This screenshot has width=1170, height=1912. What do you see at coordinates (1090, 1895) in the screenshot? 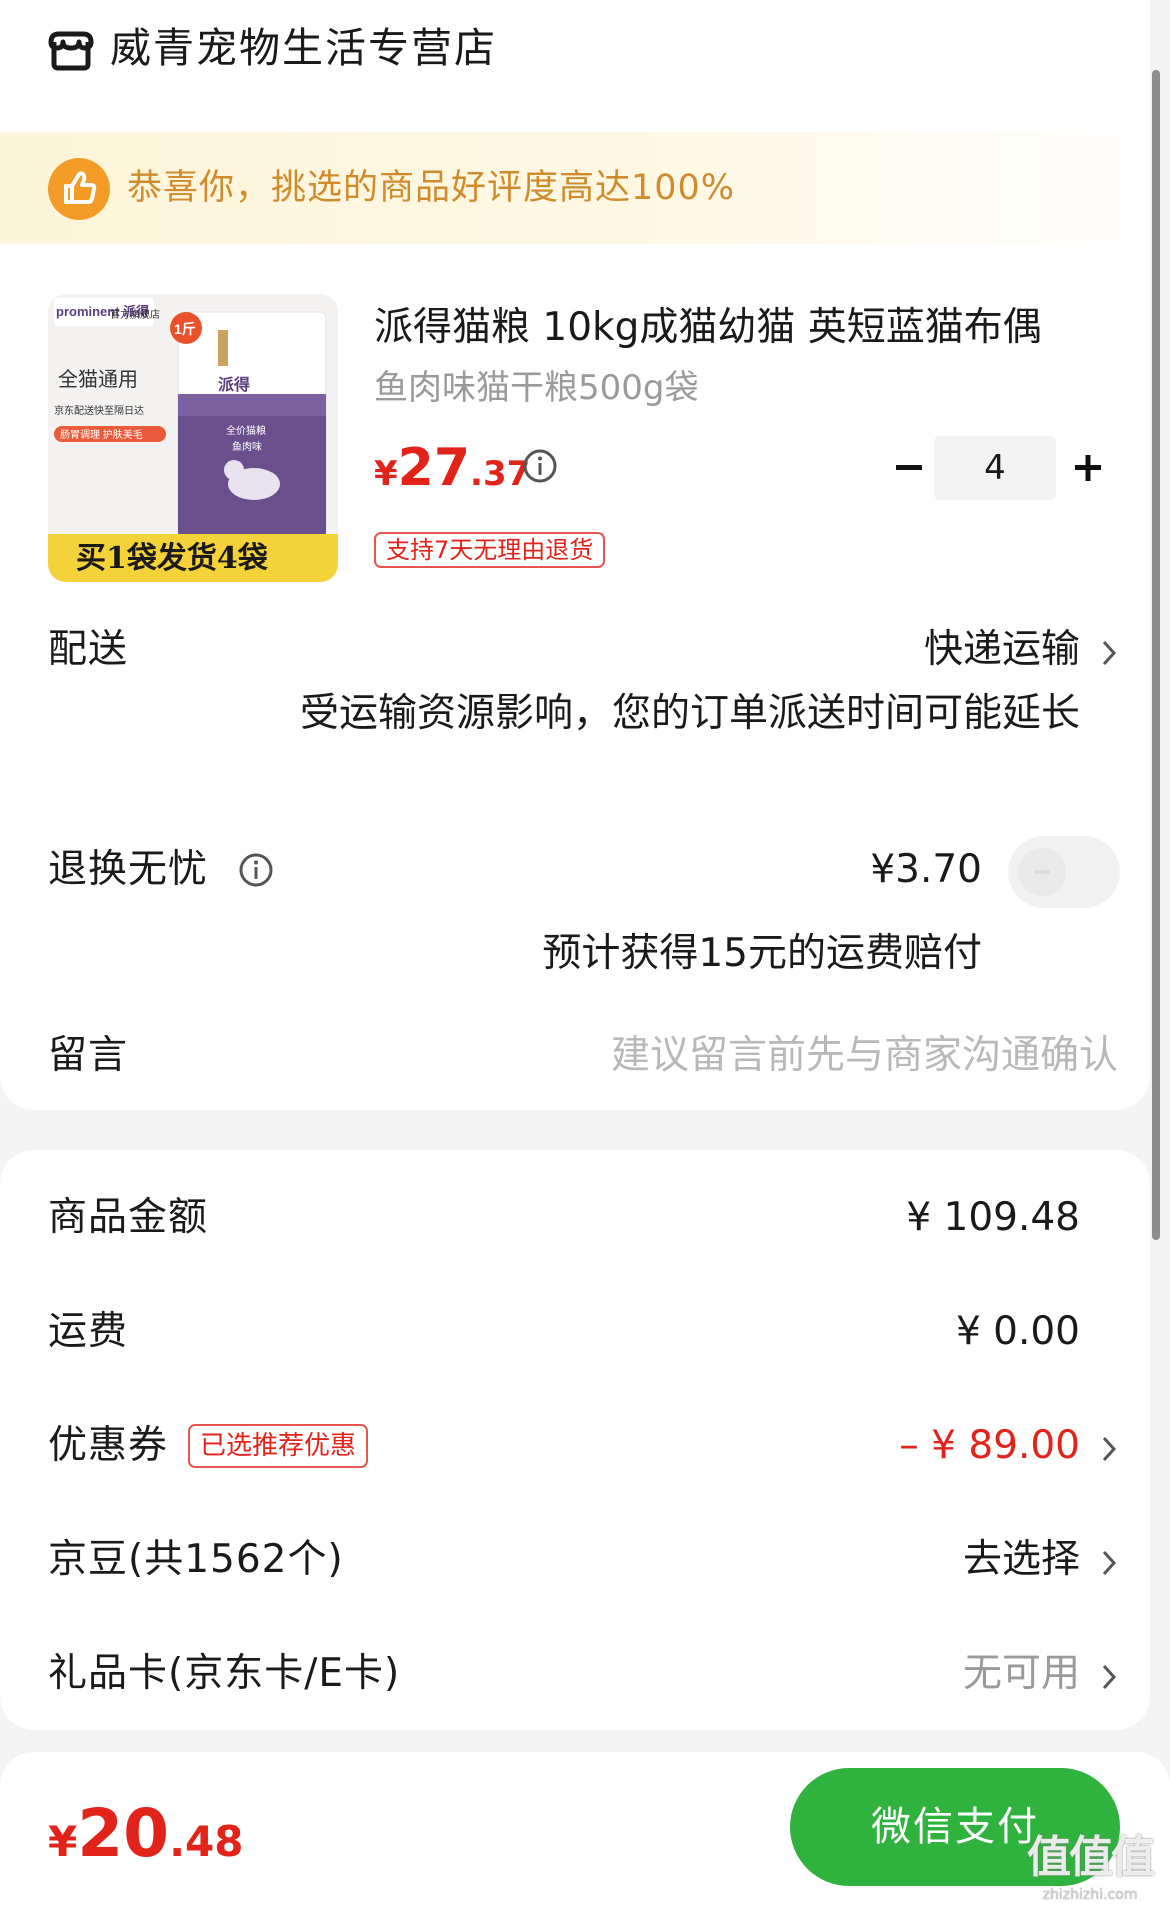
I see `watermark-url: zhizhizhi.com` at bounding box center [1090, 1895].